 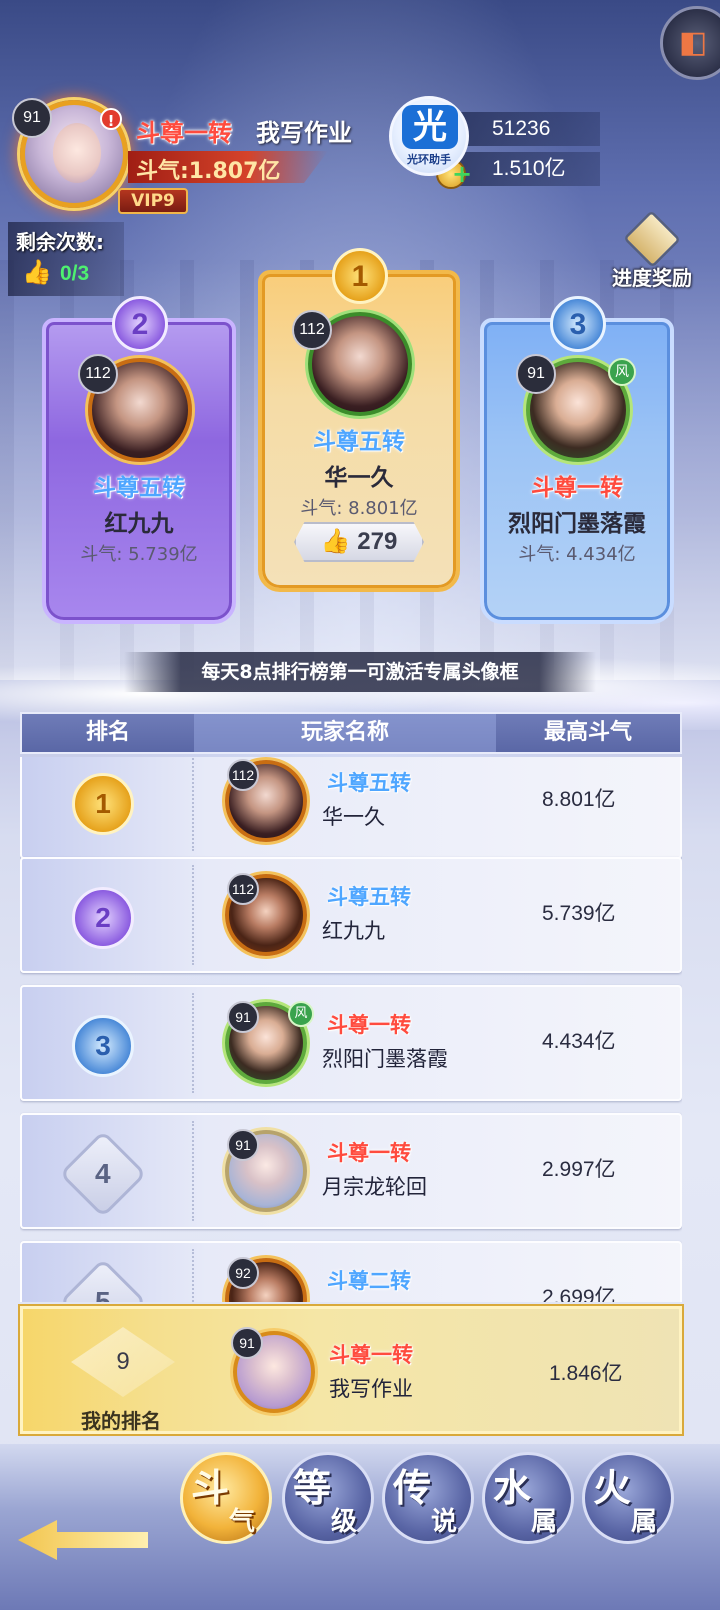 What do you see at coordinates (579, 1294) in the screenshot?
I see `player-power: 2.699亿` at bounding box center [579, 1294].